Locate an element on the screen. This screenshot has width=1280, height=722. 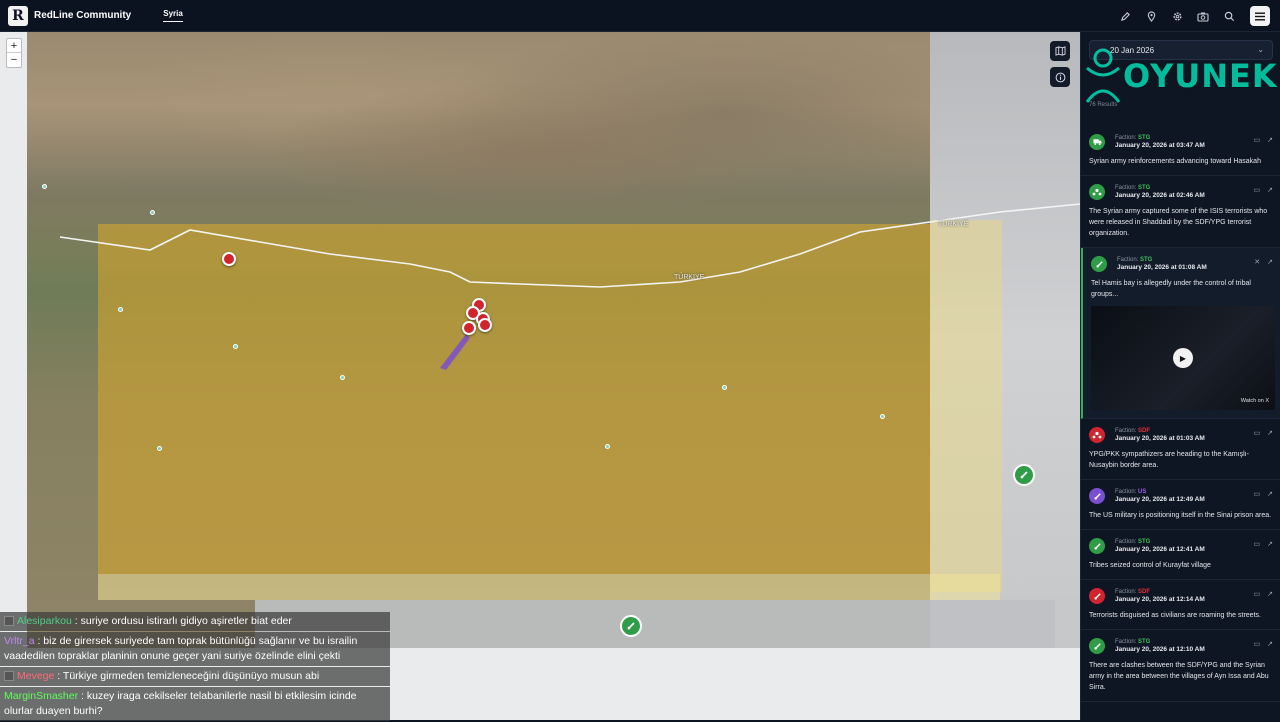
pin-icon is located at coordinates (1151, 16).